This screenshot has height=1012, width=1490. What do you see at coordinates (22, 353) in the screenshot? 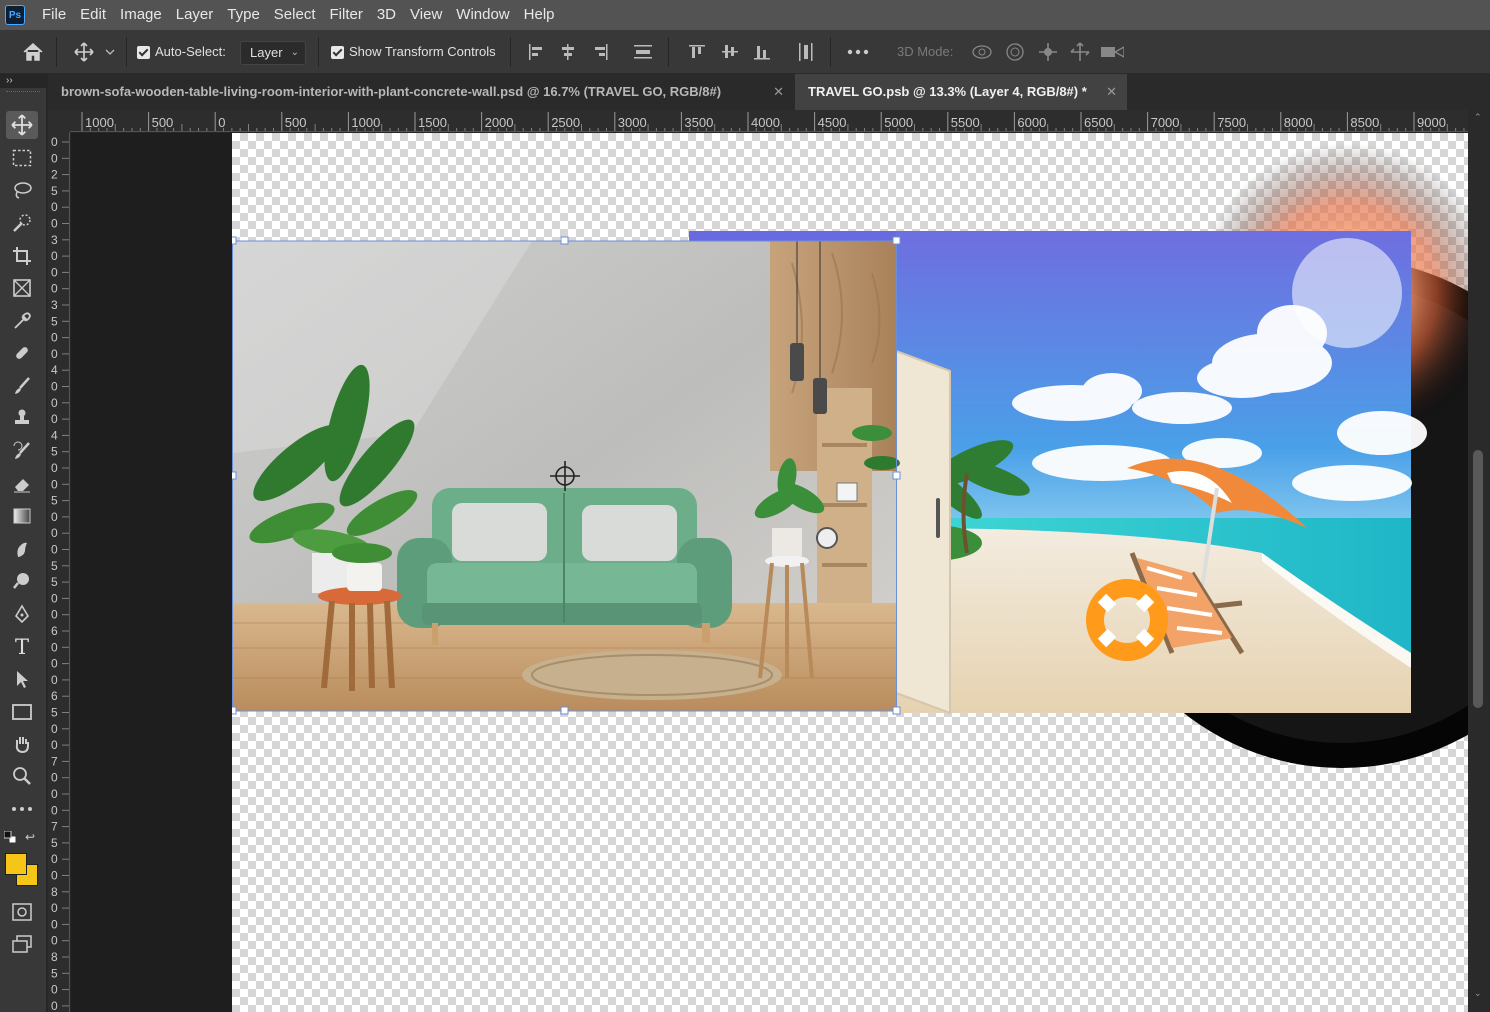
I see `healing-brush-tool-icon` at bounding box center [22, 353].